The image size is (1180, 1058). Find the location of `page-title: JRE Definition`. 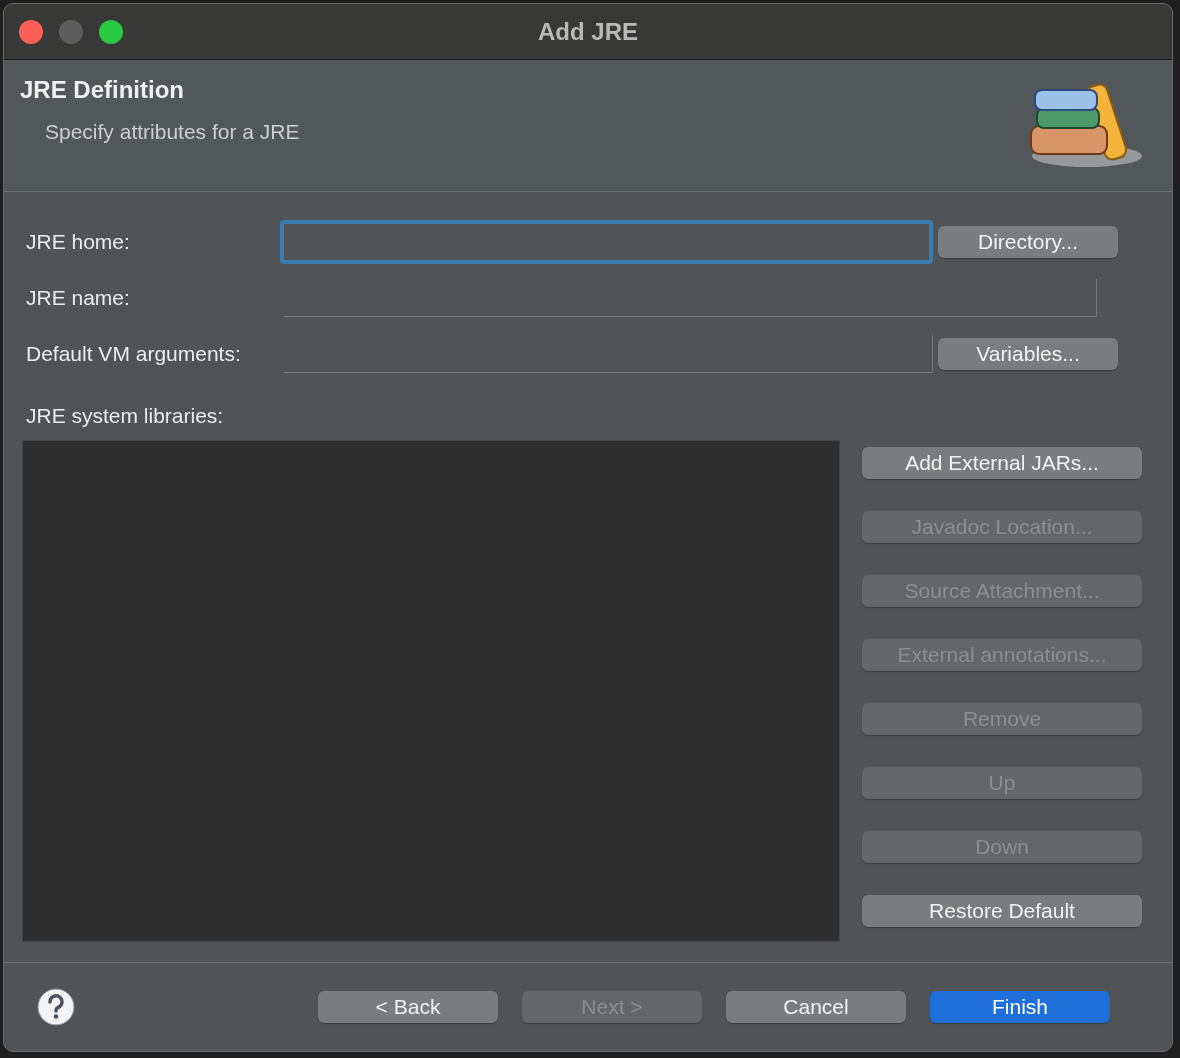

page-title: JRE Definition is located at coordinates (102, 90).